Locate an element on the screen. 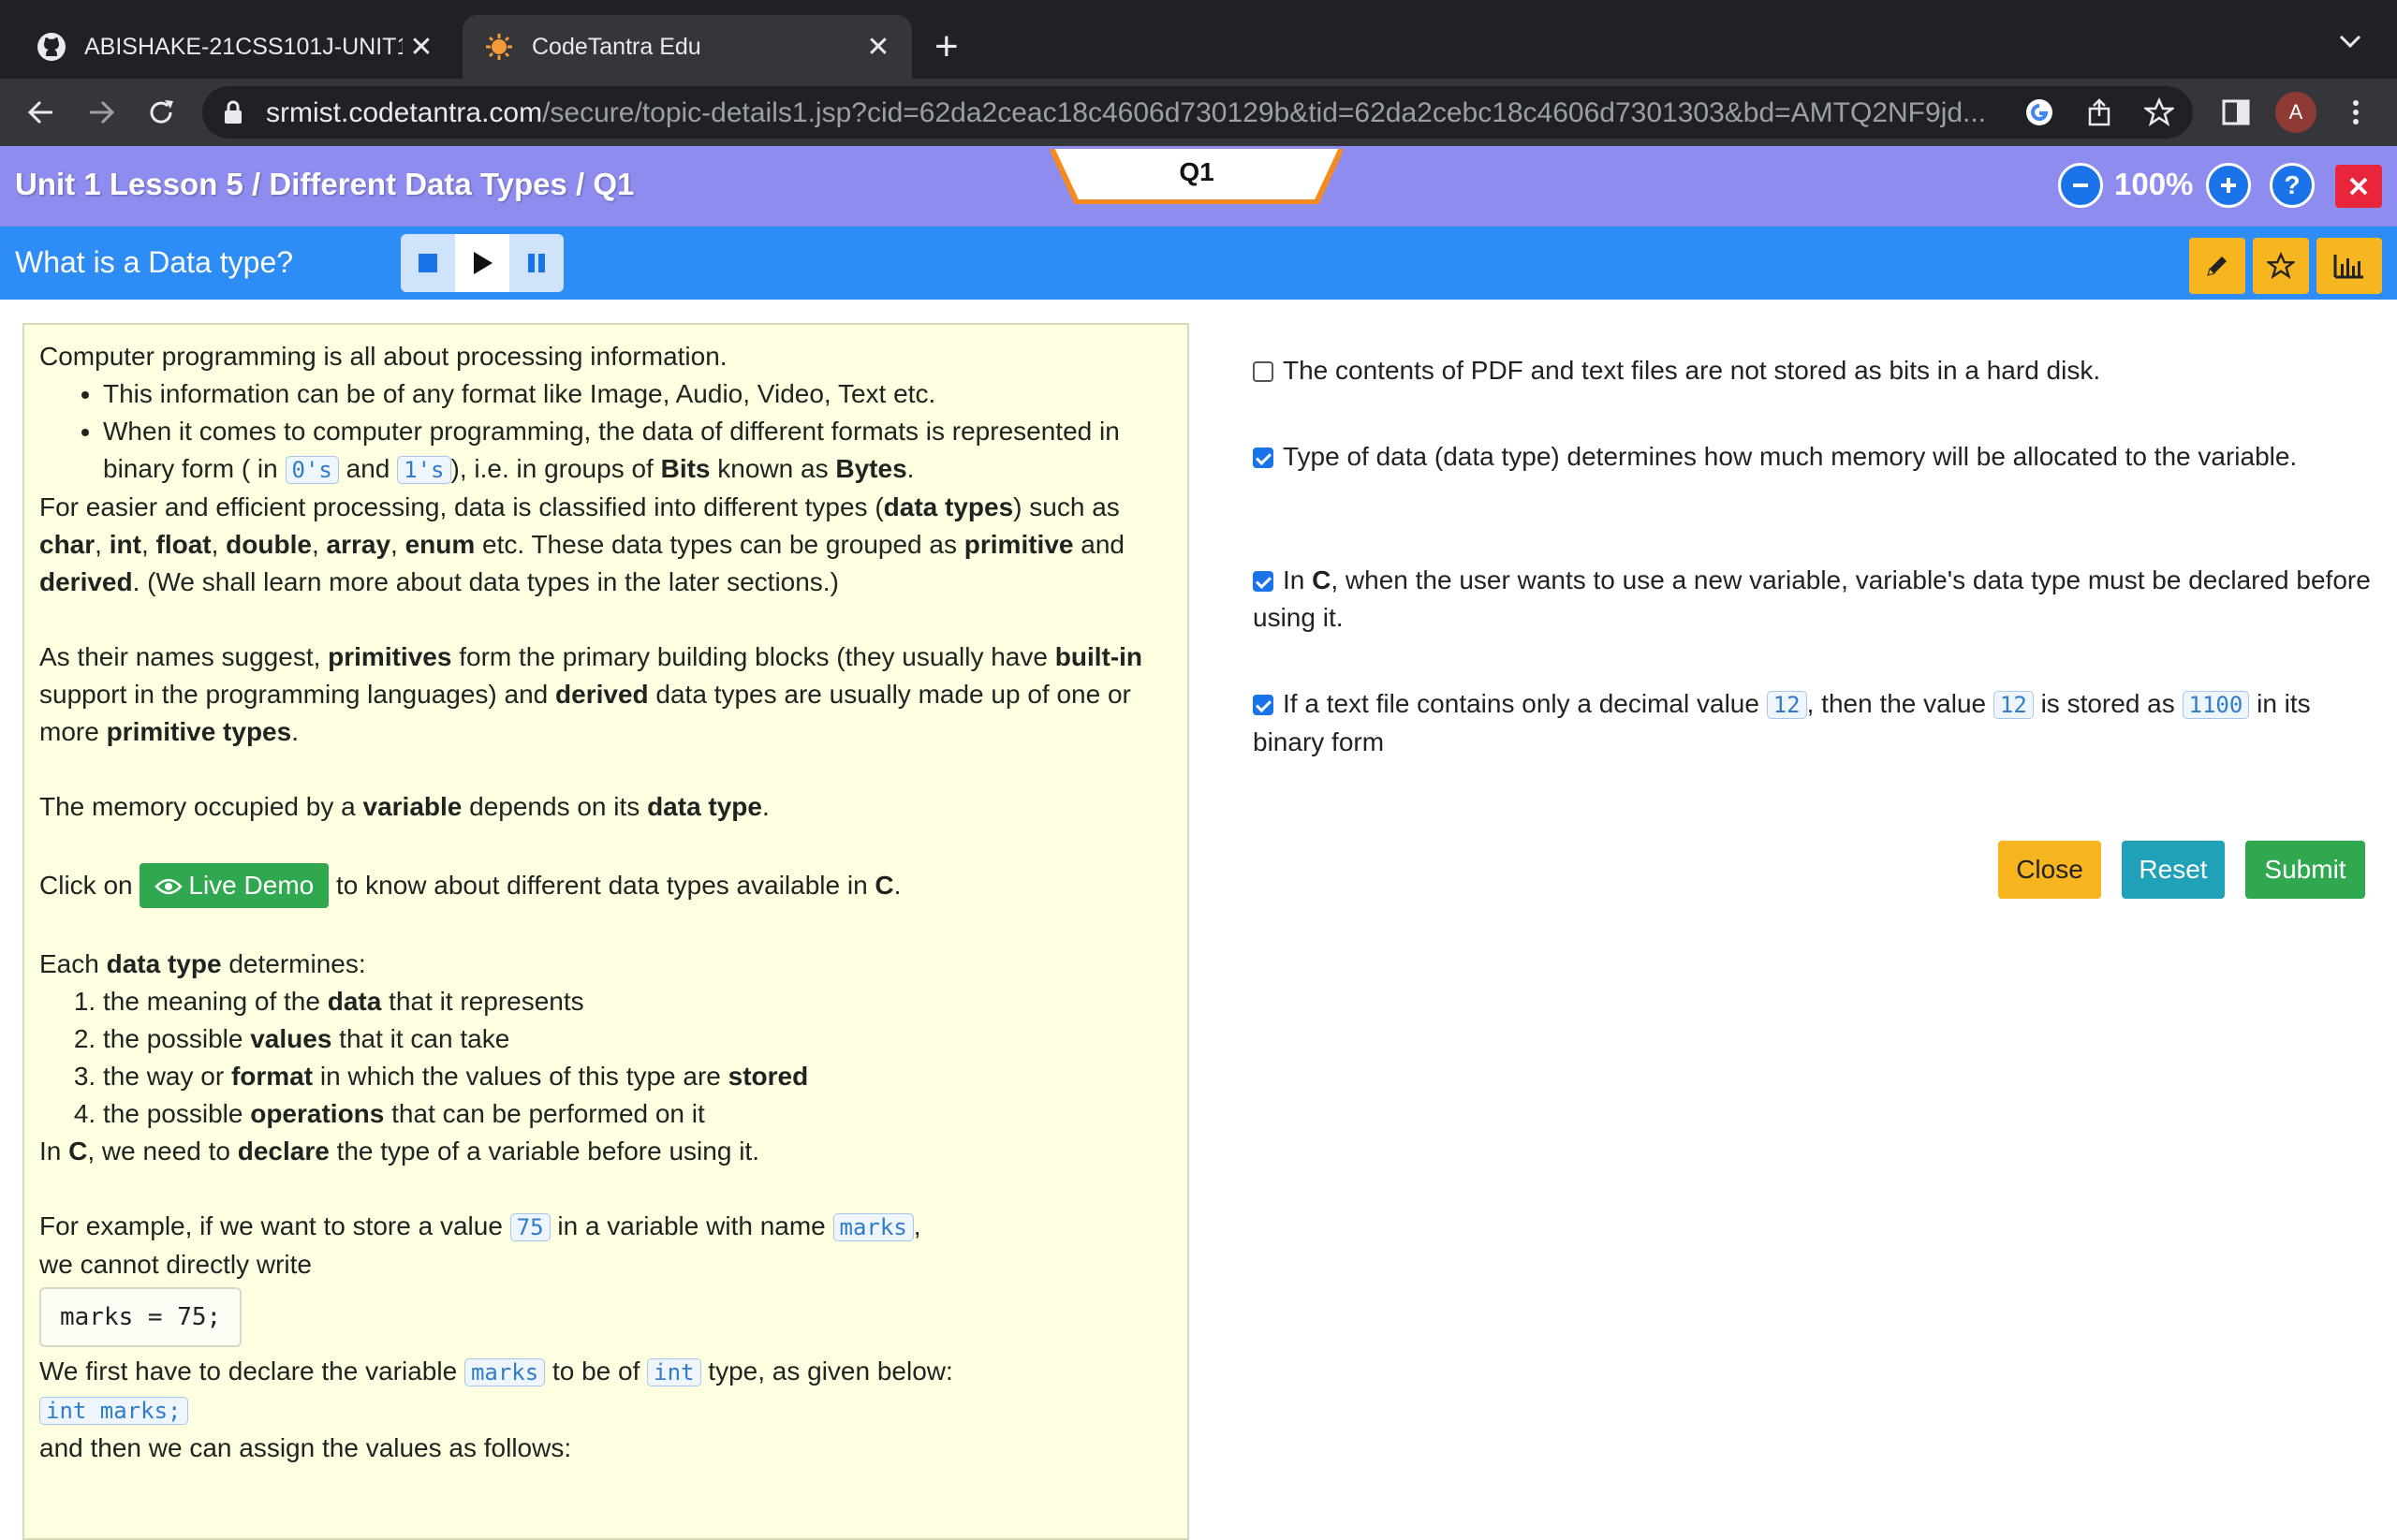  pause-button is located at coordinates (536, 263).